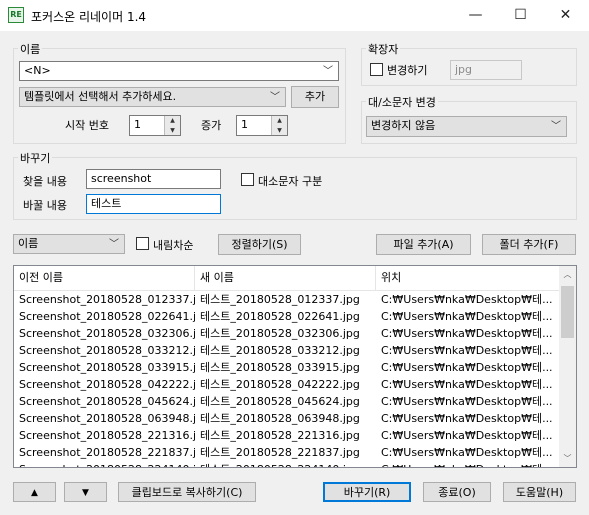  I want to click on add-template-button: 추가, so click(315, 97).